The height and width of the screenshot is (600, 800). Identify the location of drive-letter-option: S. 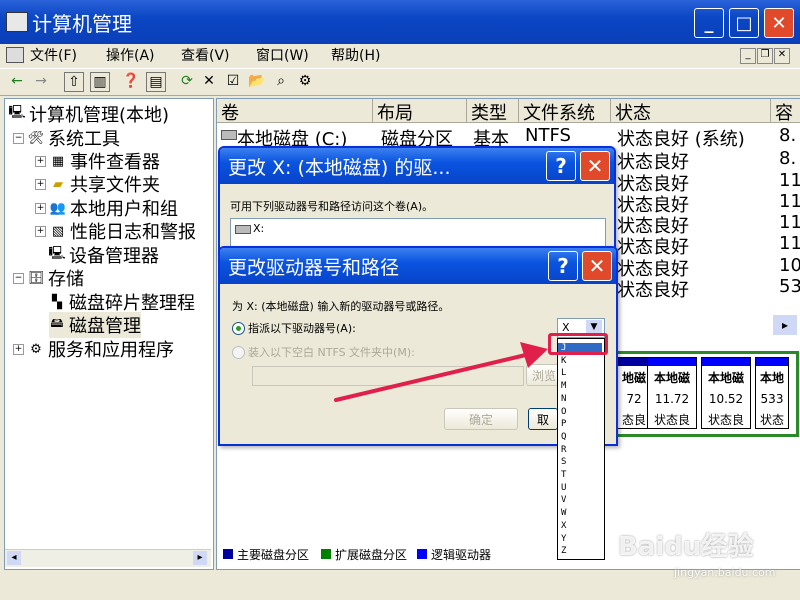
(563, 462).